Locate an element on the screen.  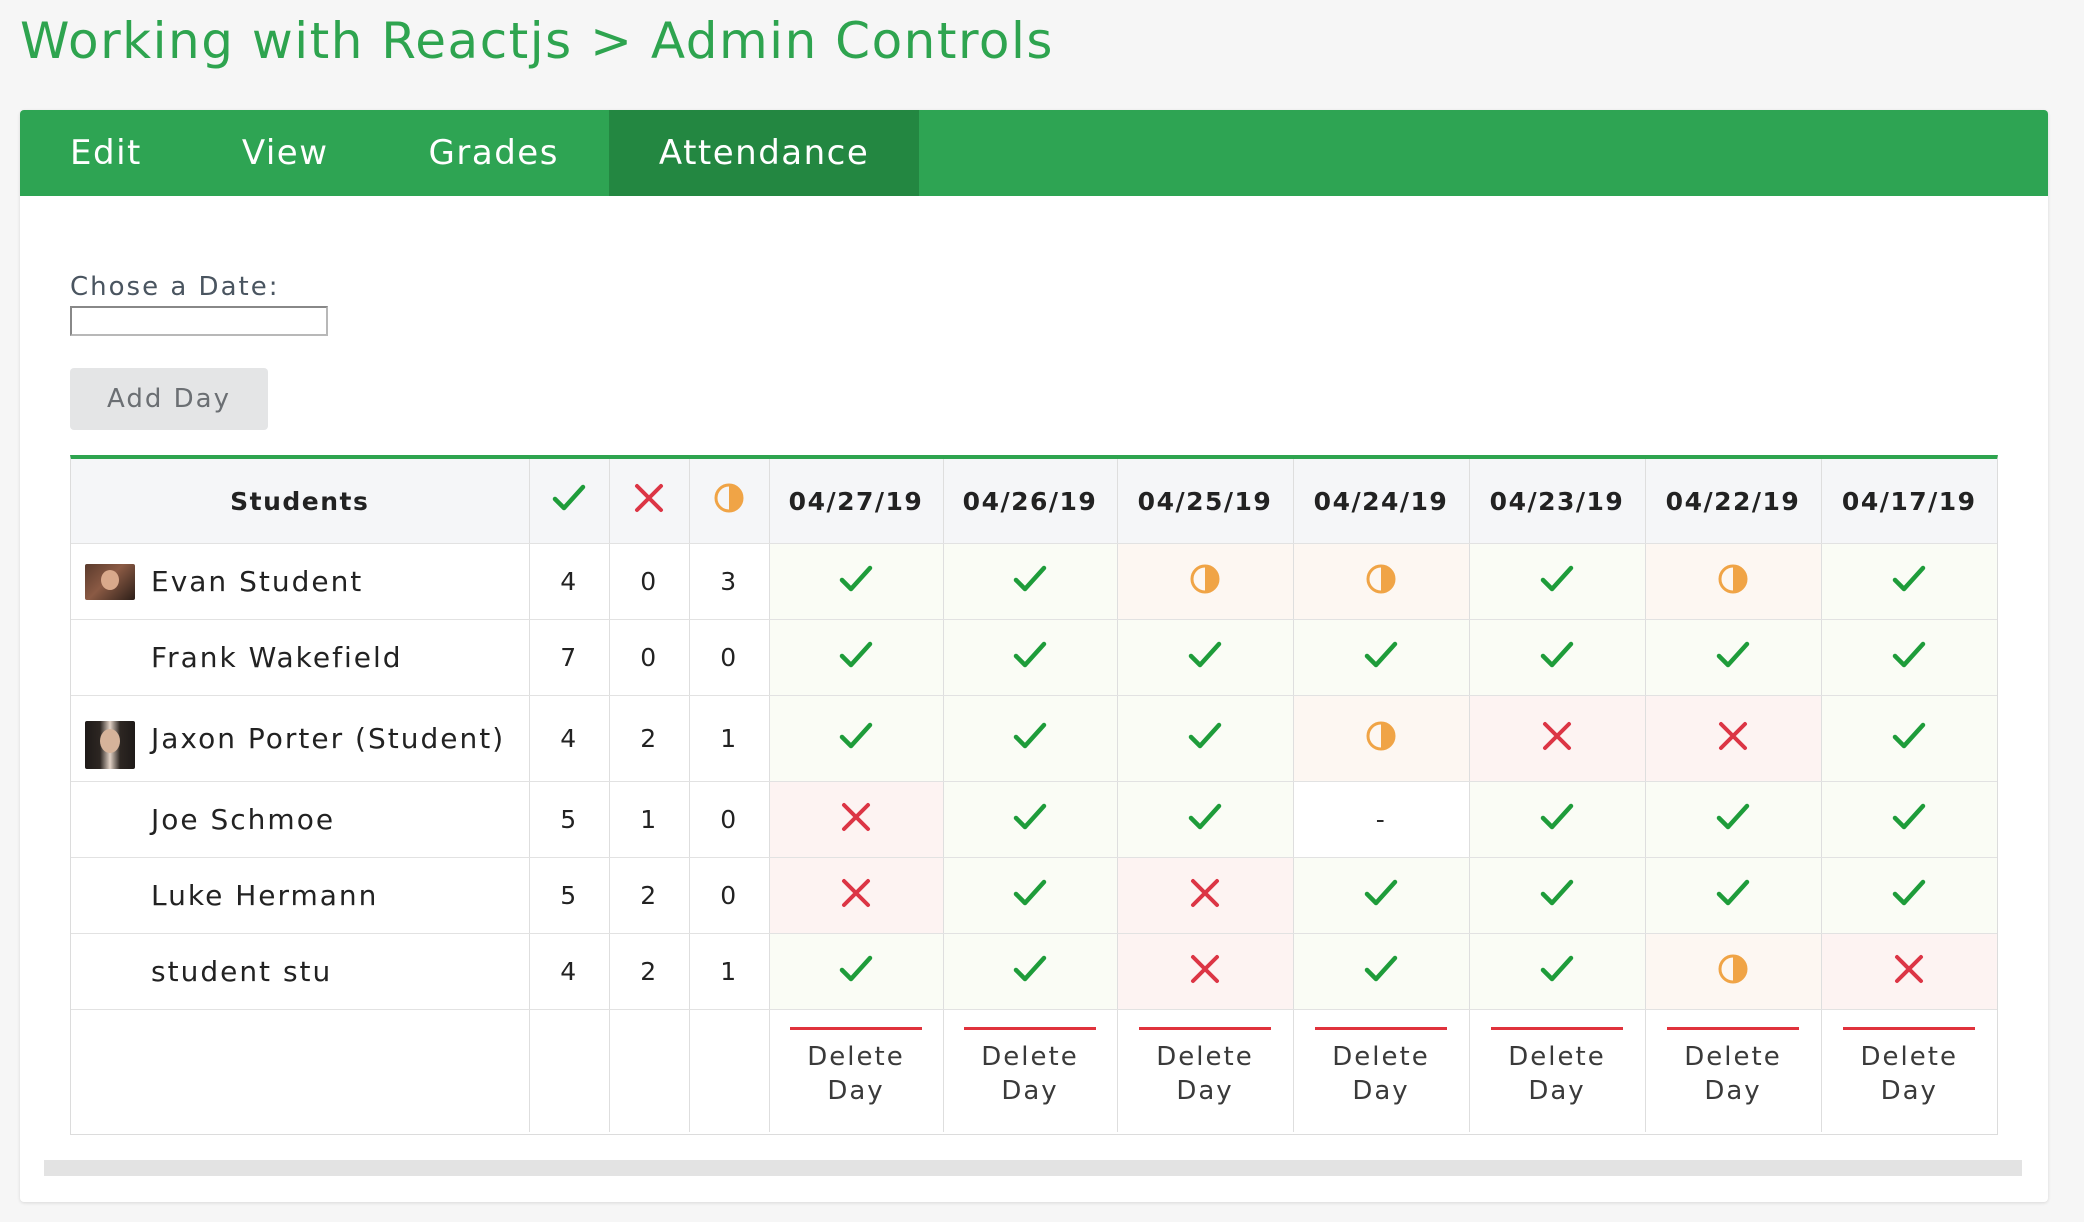
table-row: Joe Schmoe 5 1 0 - is located at coordinates (1034, 819).